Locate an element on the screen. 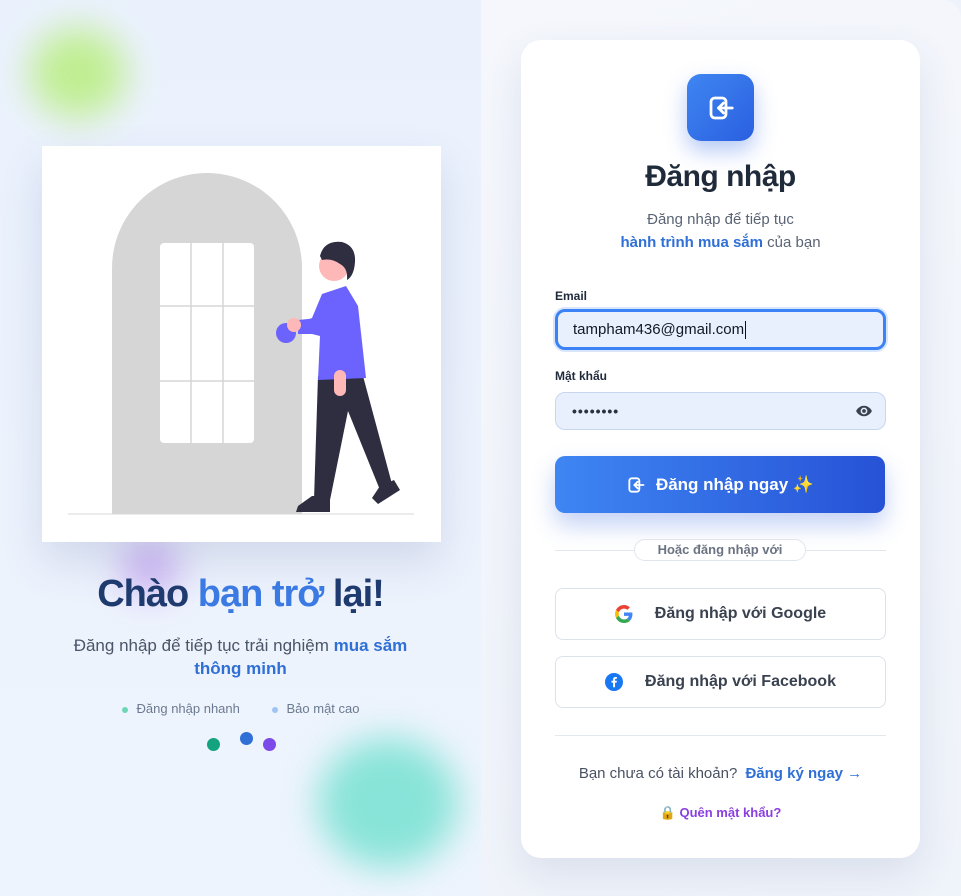 This screenshot has width=961, height=896. email-field: tampham436@gmail.com is located at coordinates (720, 329).